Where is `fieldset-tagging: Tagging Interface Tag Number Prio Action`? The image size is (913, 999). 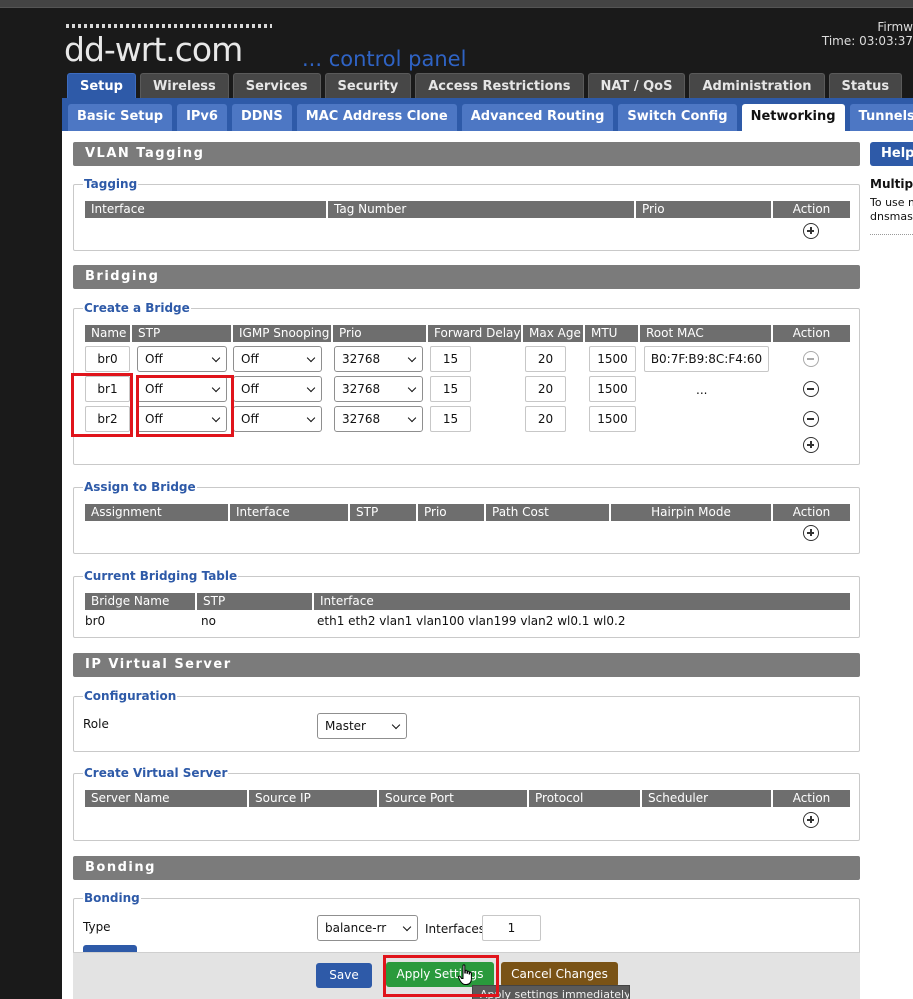 fieldset-tagging: Tagging Interface Tag Number Prio Action is located at coordinates (466, 214).